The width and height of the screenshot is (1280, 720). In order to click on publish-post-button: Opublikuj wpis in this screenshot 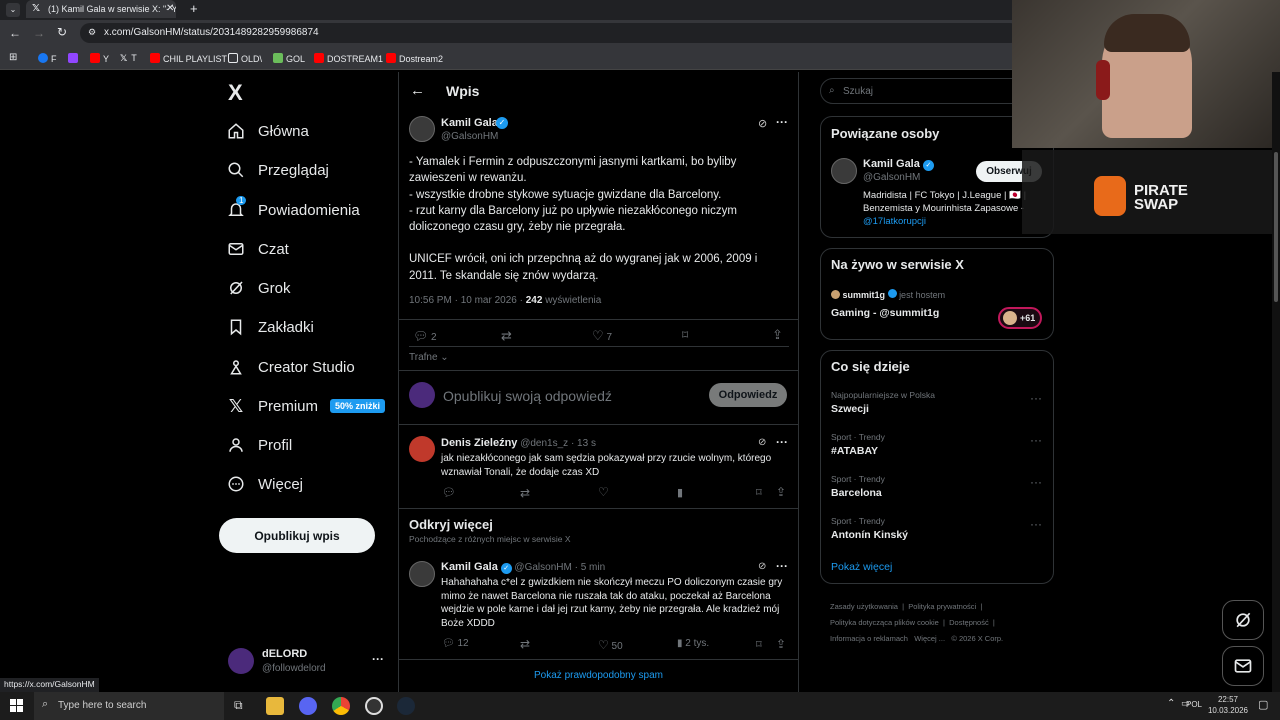, I will do `click(297, 535)`.